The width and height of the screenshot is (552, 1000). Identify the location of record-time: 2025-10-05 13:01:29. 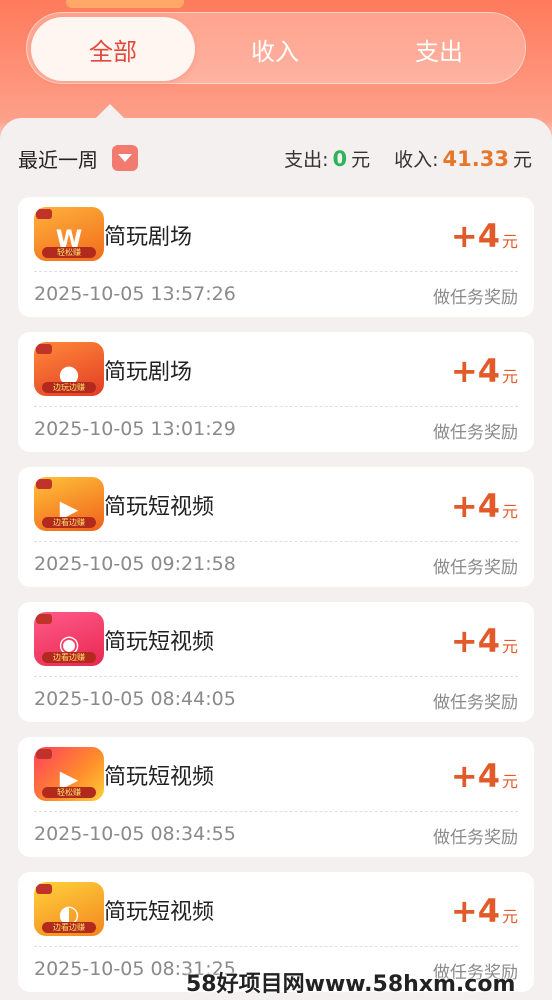
(135, 429).